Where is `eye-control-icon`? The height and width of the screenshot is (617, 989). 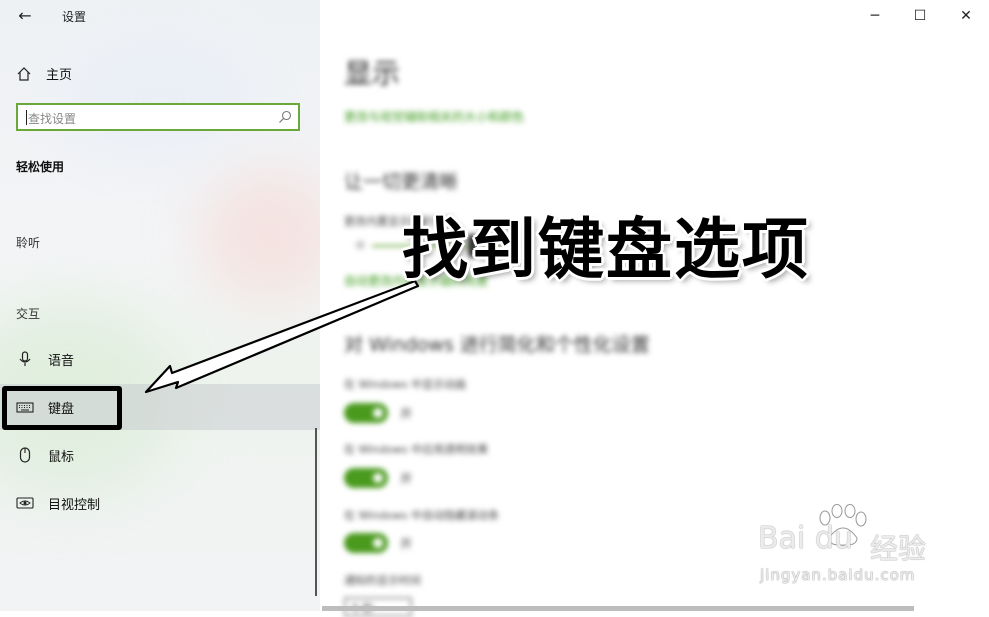
eye-control-icon is located at coordinates (25, 503).